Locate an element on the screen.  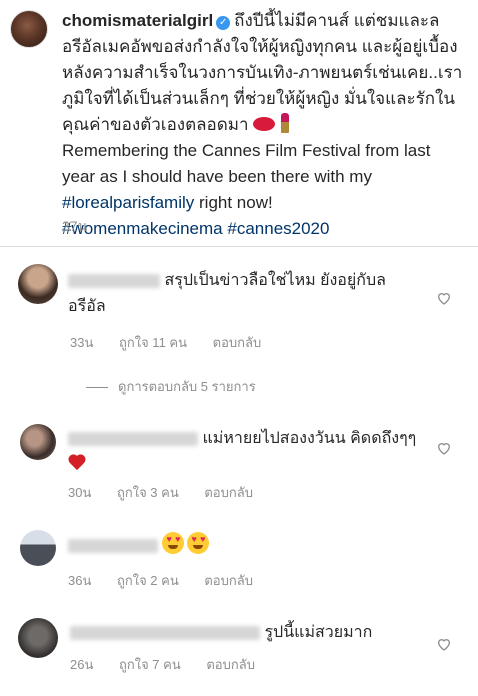
comment-likes: ถูกใจ 3 คน is located at coordinates (148, 492).